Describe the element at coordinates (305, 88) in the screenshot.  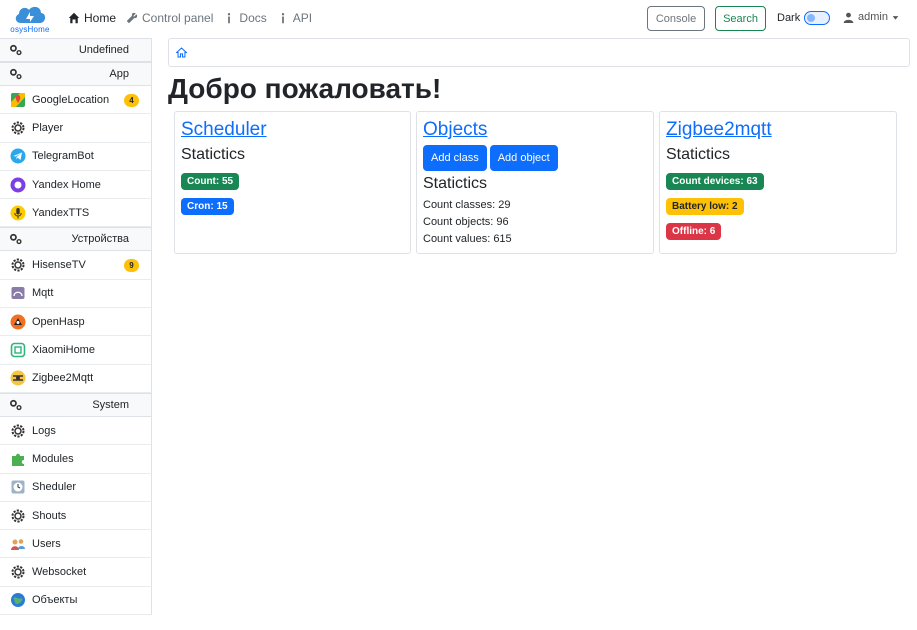
I see `page-title: Добро пожаловать!` at that location.